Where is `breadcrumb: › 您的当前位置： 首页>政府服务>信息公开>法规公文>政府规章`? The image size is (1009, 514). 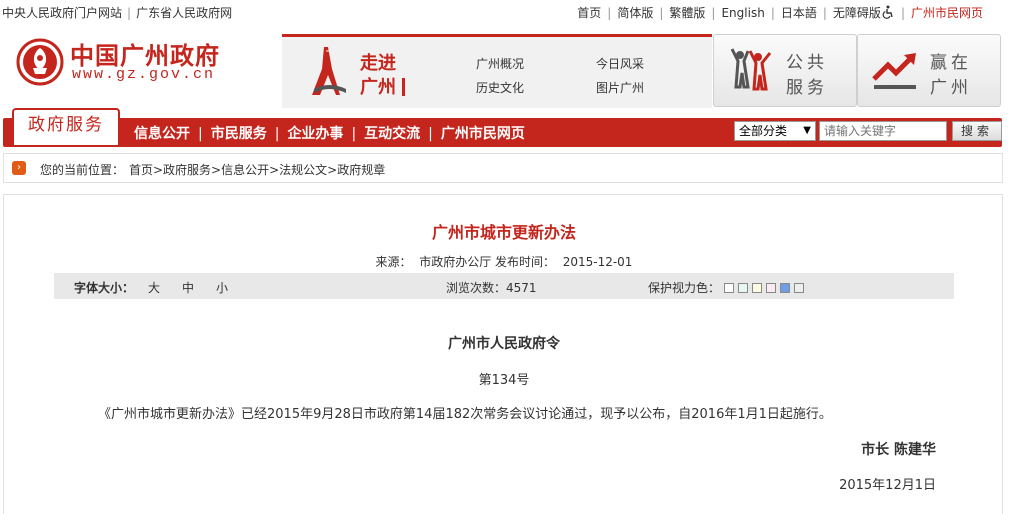 breadcrumb: › 您的当前位置： 首页>政府服务>信息公开>法规公文>政府规章 is located at coordinates (503, 168).